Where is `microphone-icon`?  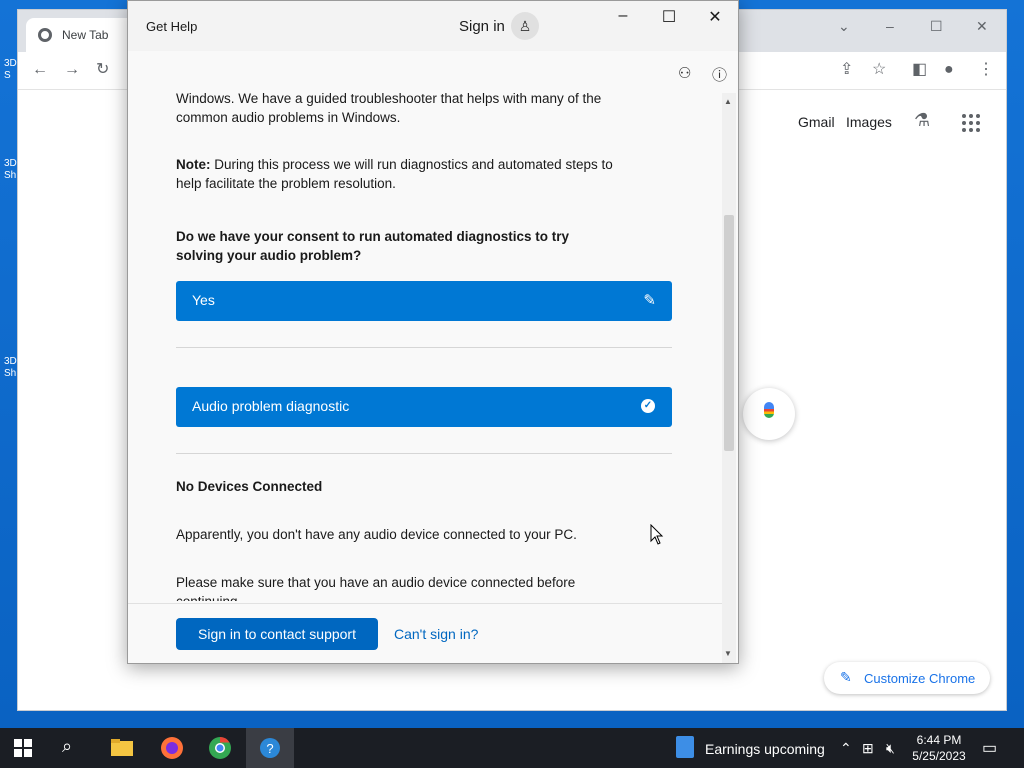
microphone-icon is located at coordinates (769, 410).